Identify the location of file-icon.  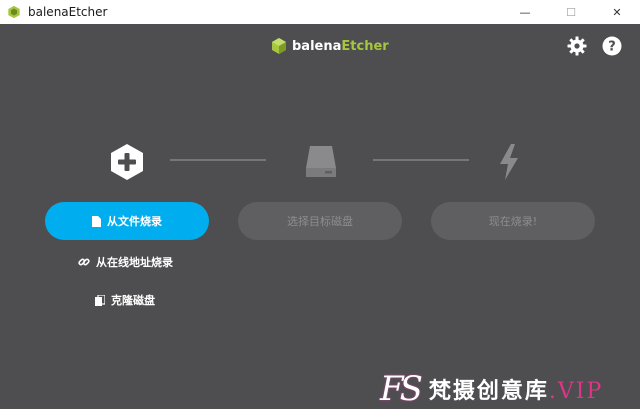
(96, 221).